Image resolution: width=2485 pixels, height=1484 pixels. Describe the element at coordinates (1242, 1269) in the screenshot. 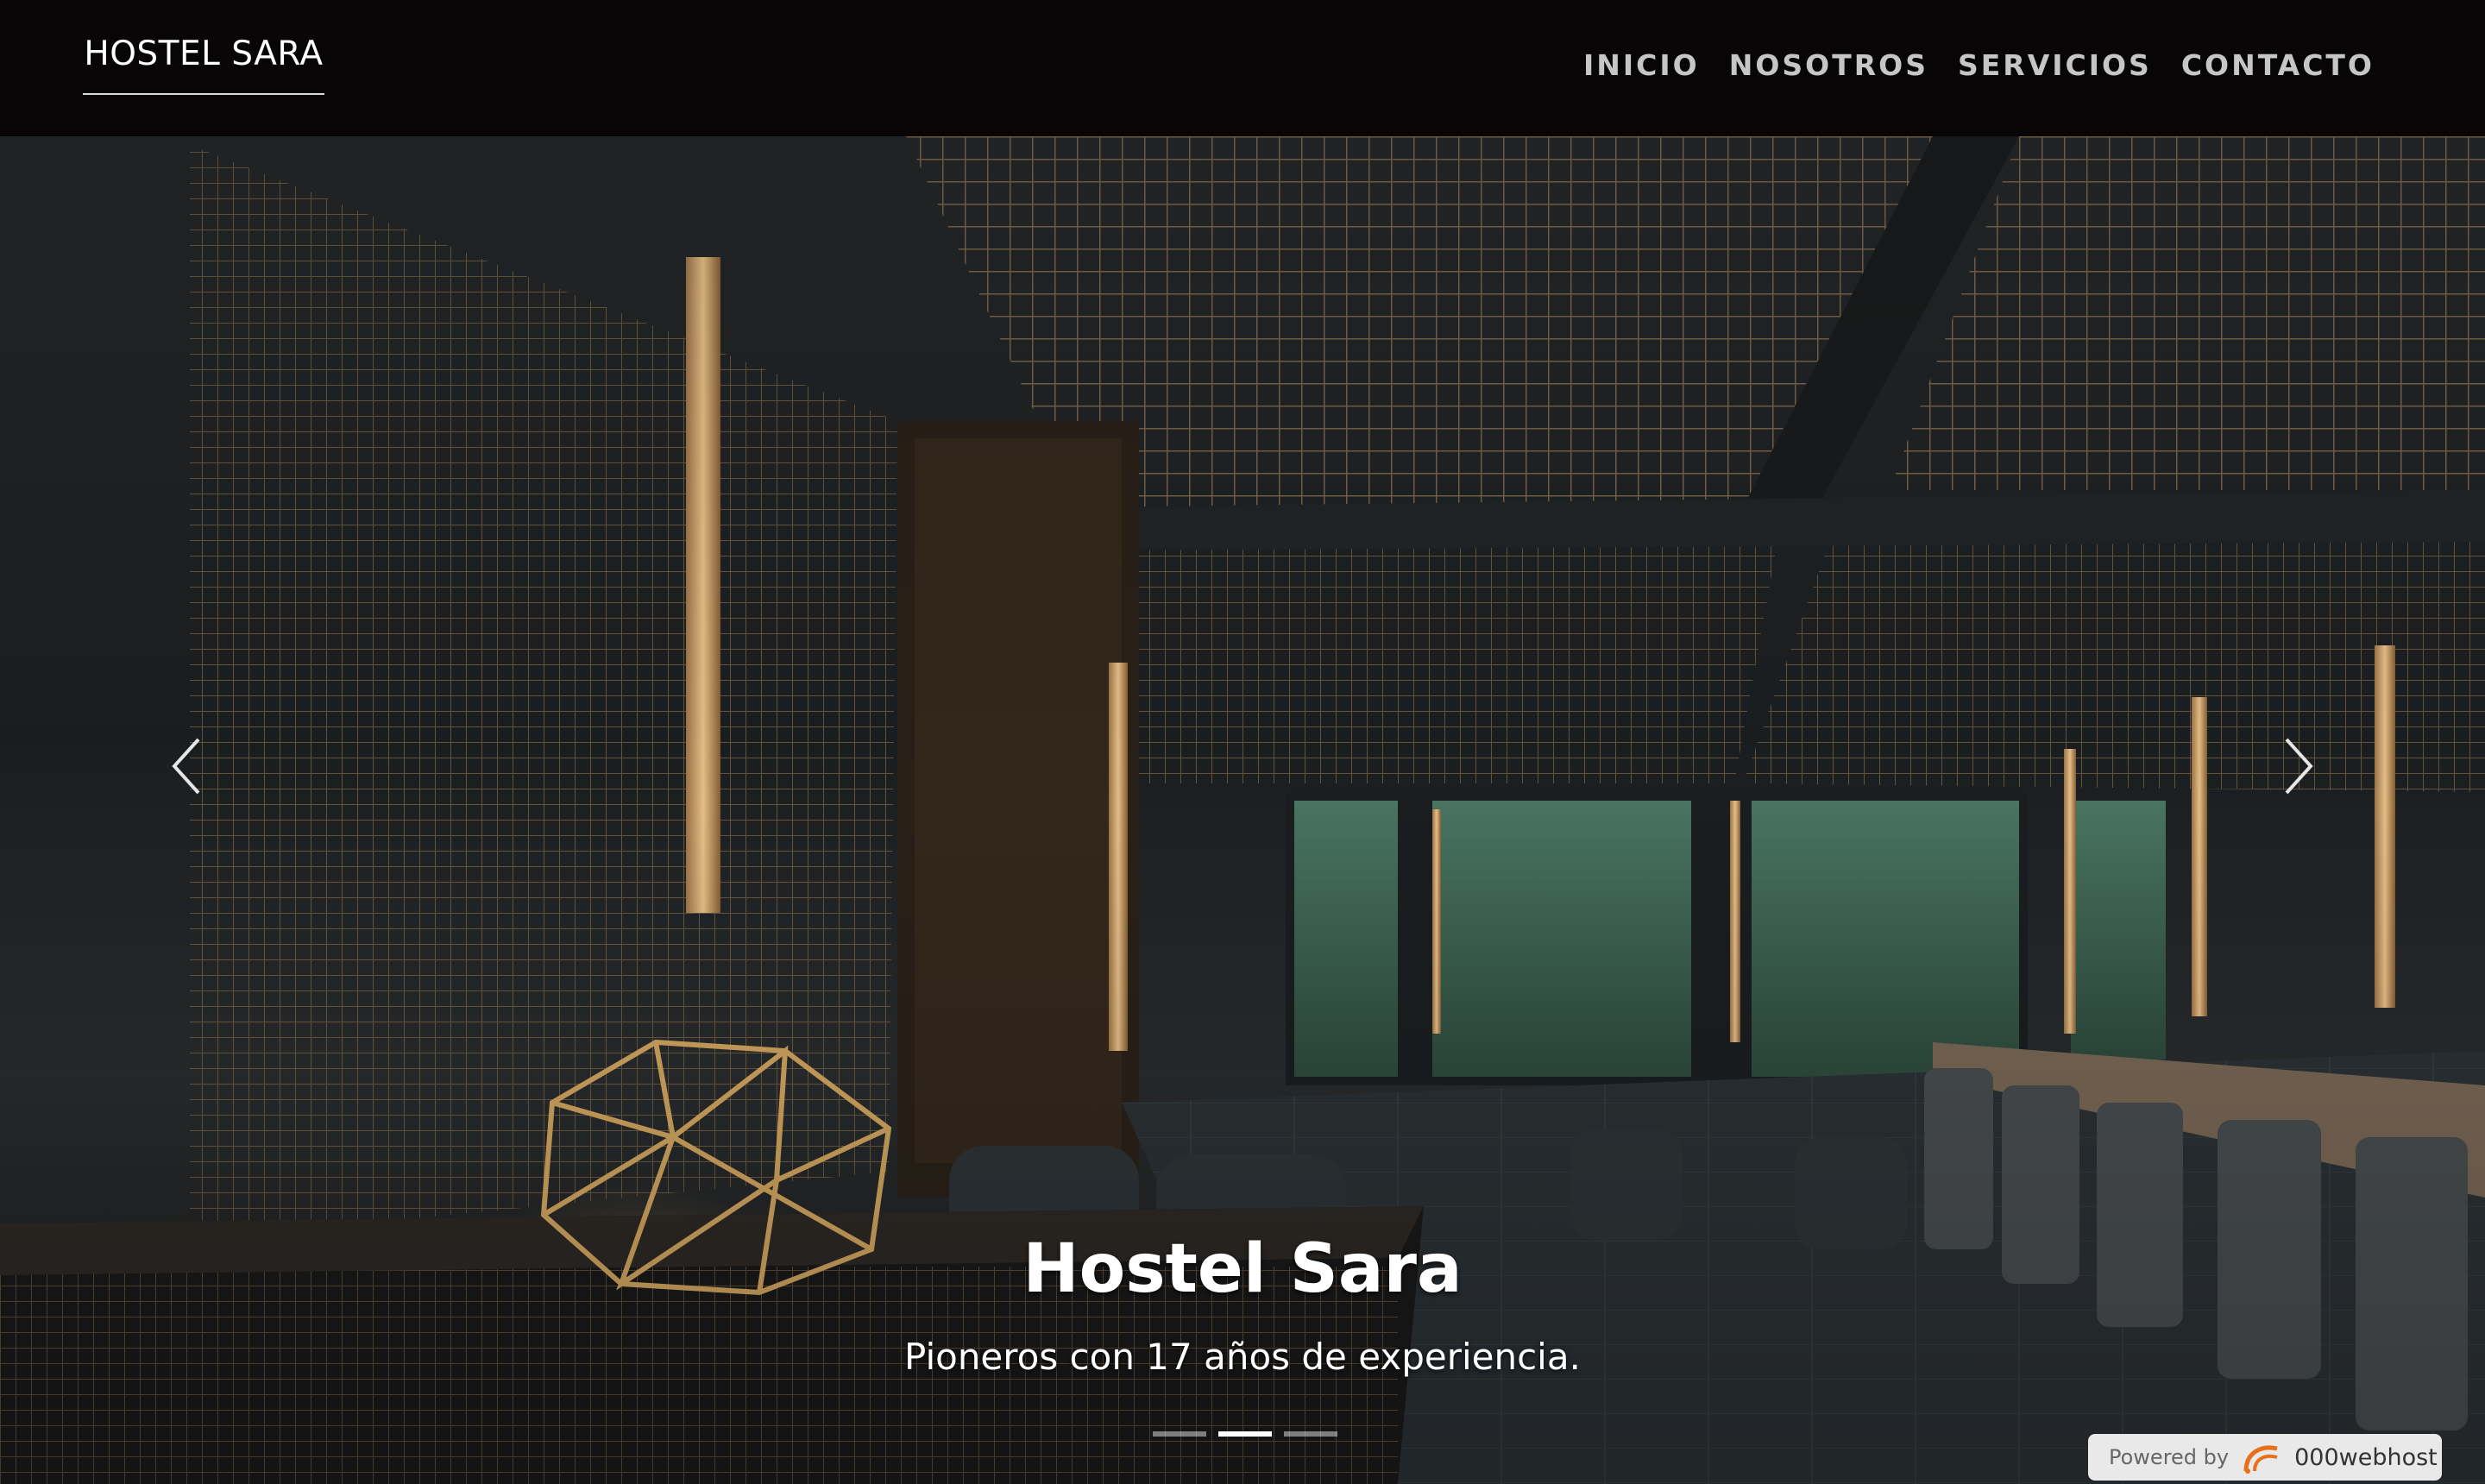

I see `slide-title: Hostel Sara` at that location.